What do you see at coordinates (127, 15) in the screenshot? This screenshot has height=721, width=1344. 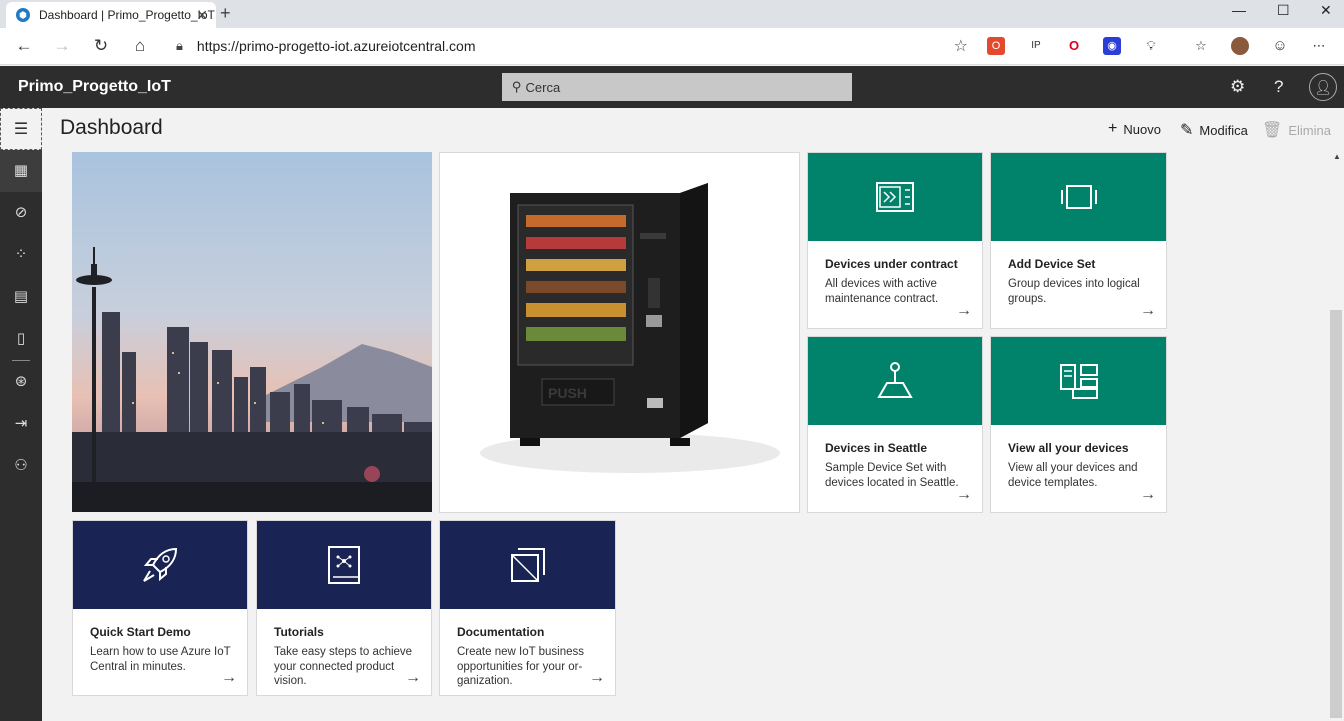 I see `tab-title: Dashboard | Primo_Progetto_IoT` at bounding box center [127, 15].